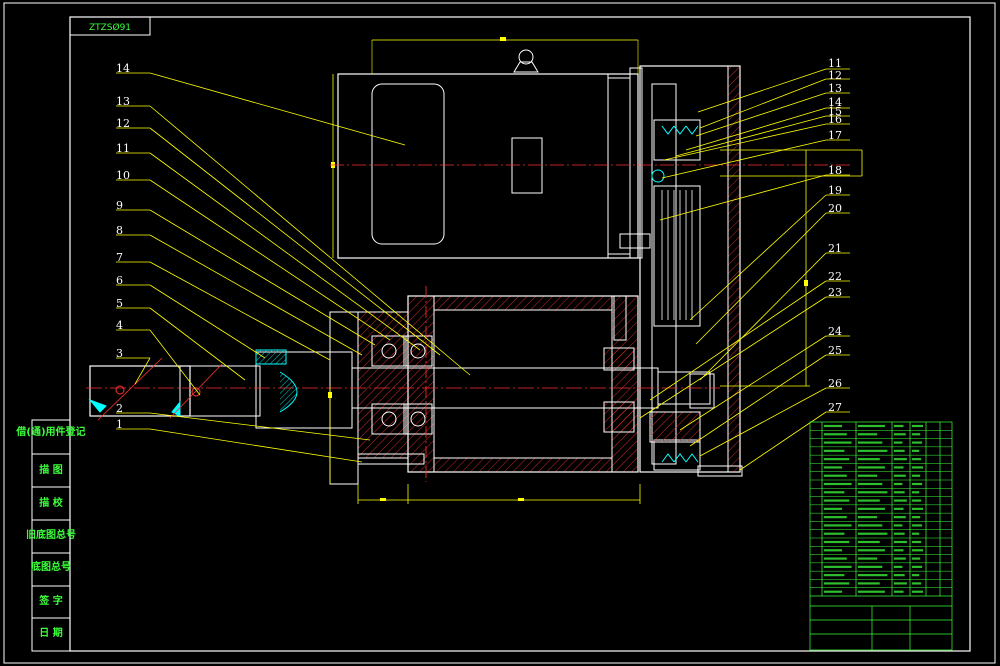 This screenshot has width=1000, height=666. I want to click on callout-left-2: 2, so click(119, 408).